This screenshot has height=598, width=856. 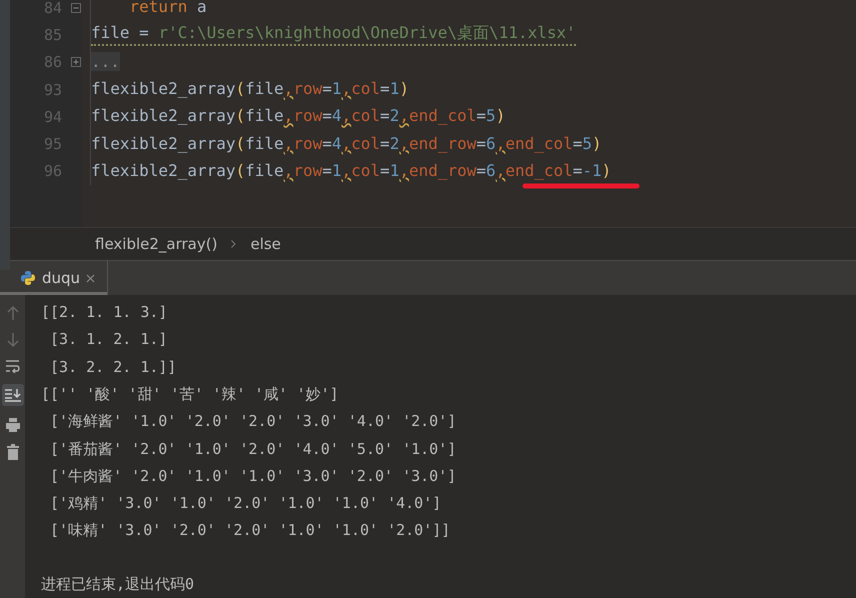 What do you see at coordinates (245, 503) in the screenshot?
I see `console-line: ['鸡精' '3.0' '1.0' '2.0' '1.0' '1.0' '4.0']` at bounding box center [245, 503].